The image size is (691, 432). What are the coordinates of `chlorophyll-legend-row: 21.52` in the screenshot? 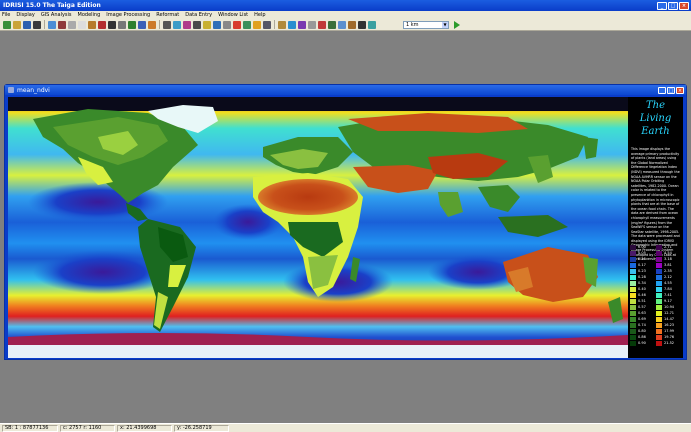 It's located at (669, 343).